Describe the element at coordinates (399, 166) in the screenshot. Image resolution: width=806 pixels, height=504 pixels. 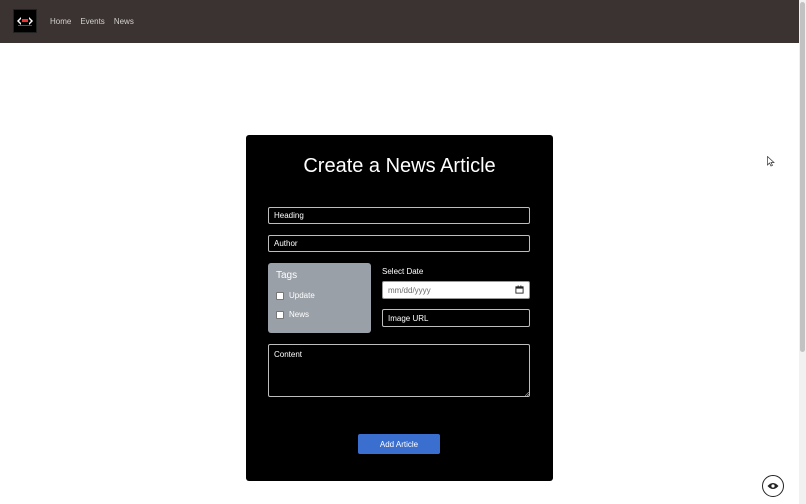
I see `form-title: Create a News Article` at that location.